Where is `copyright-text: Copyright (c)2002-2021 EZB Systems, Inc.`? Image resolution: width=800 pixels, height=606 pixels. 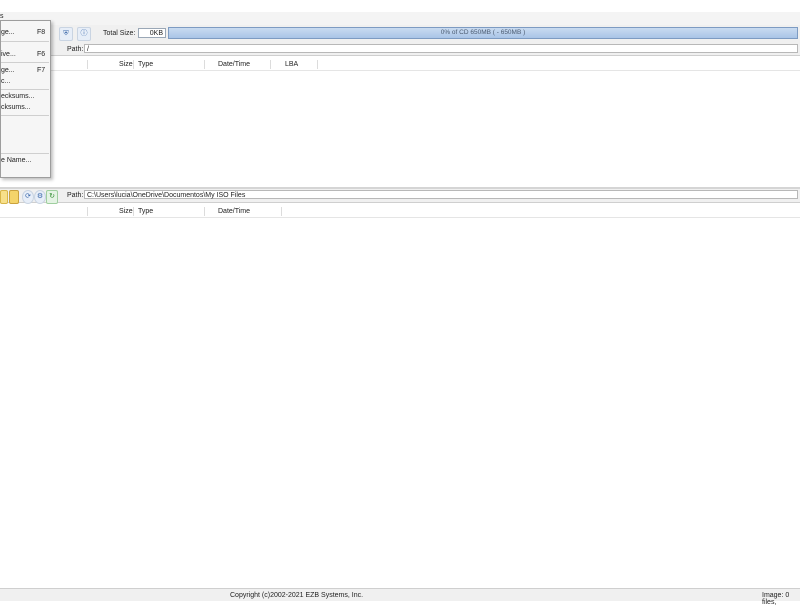 copyright-text: Copyright (c)2002-2021 EZB Systems, Inc. is located at coordinates (297, 595).